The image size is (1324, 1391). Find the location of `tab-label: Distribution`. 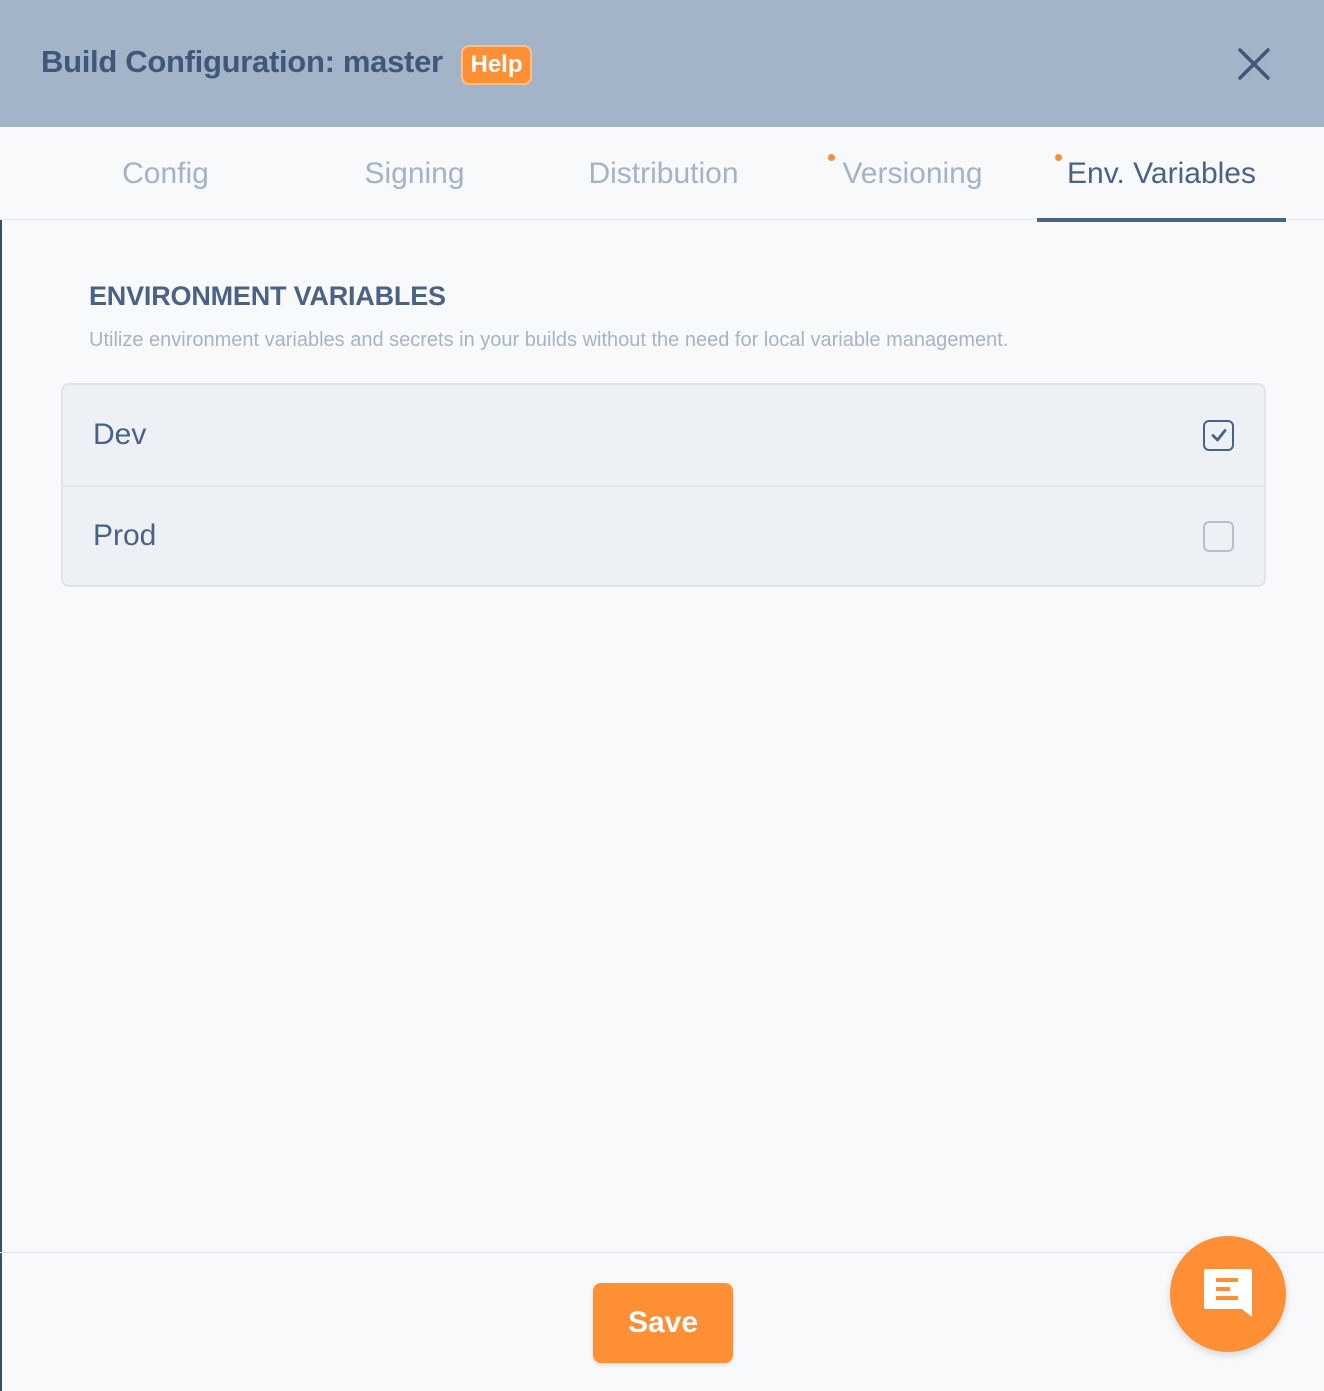

tab-label: Distribution is located at coordinates (663, 173).